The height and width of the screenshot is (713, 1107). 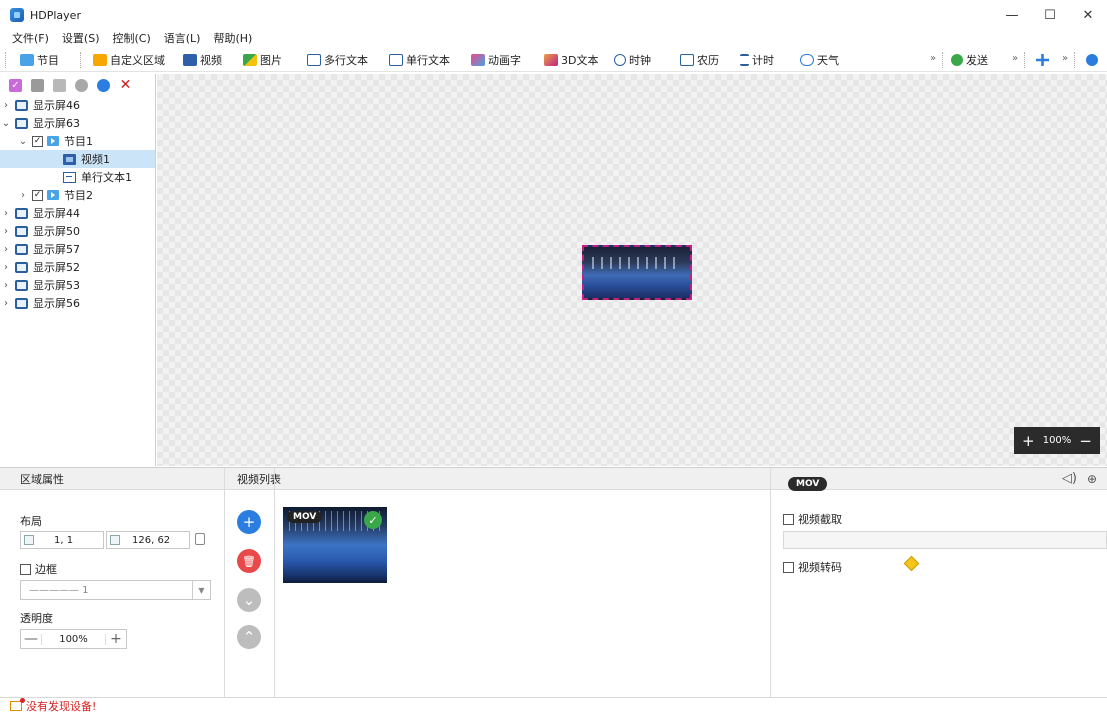 What do you see at coordinates (77, 249) in the screenshot?
I see `tree-item-screen: › 显示屏57` at bounding box center [77, 249].